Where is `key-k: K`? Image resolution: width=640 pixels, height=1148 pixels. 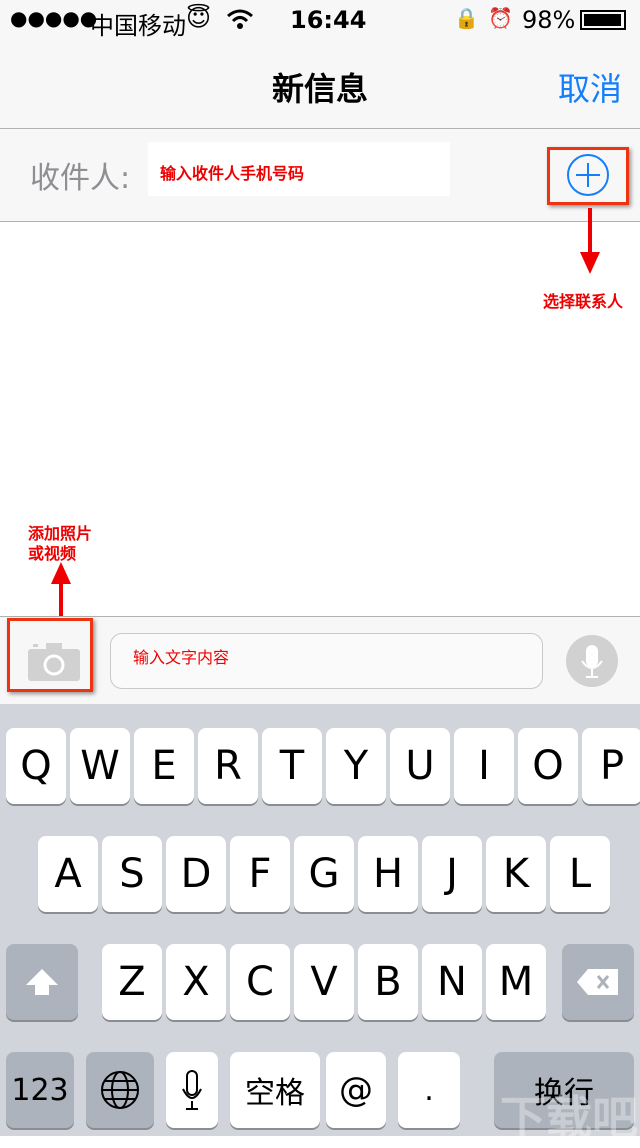 key-k: K is located at coordinates (516, 874).